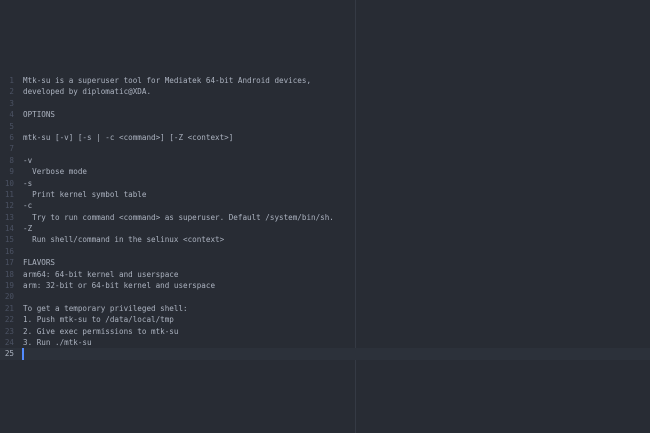  What do you see at coordinates (325, 171) in the screenshot?
I see `code-line: 9 Verbose mode` at bounding box center [325, 171].